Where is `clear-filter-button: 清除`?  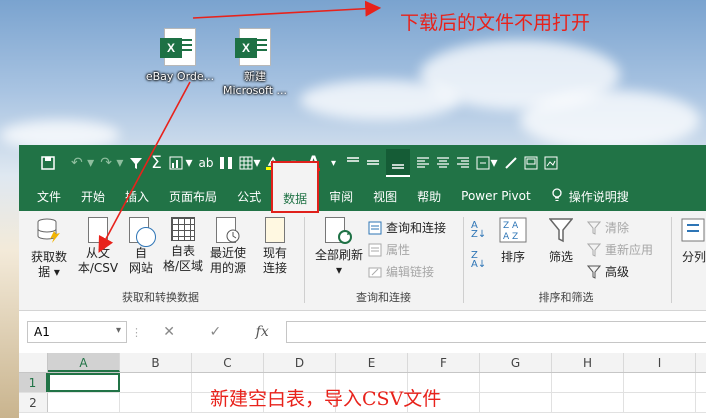 clear-filter-button: 清除 is located at coordinates (607, 227).